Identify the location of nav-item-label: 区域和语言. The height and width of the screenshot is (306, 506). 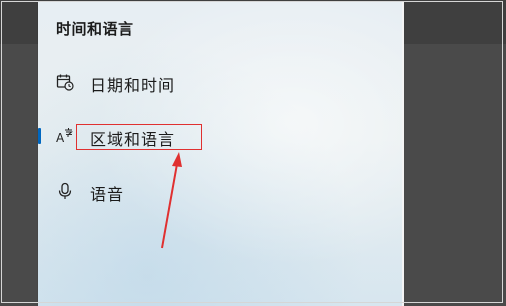
(133, 139).